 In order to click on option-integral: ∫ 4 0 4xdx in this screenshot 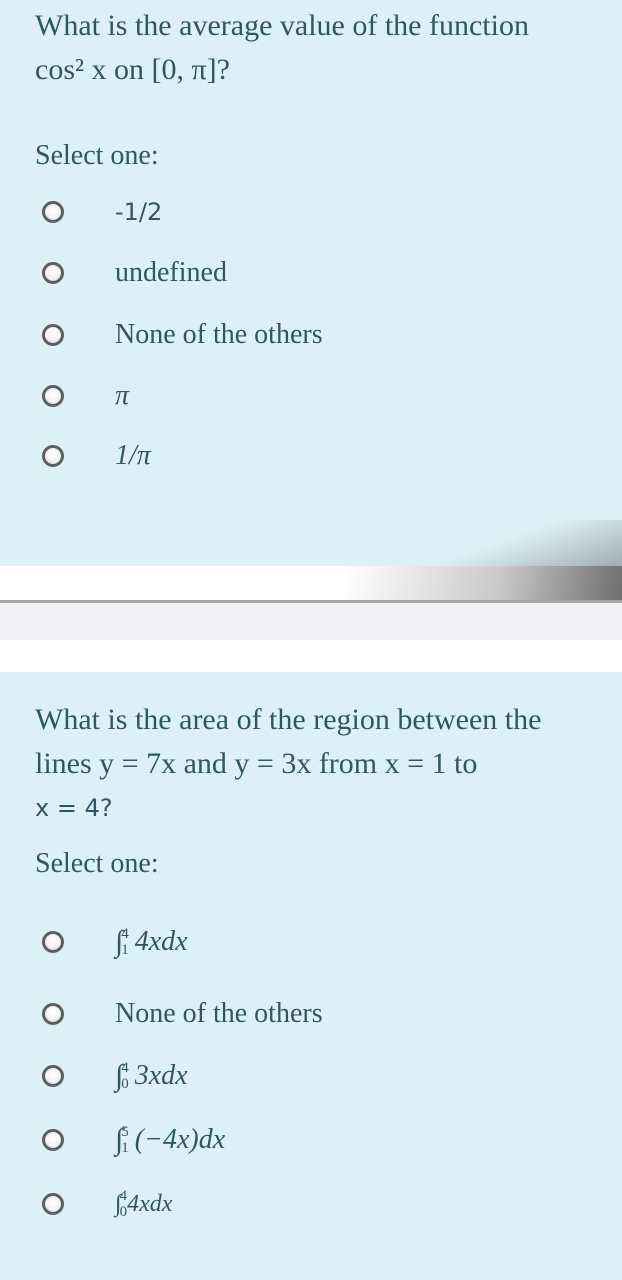, I will do `click(143, 1204)`.